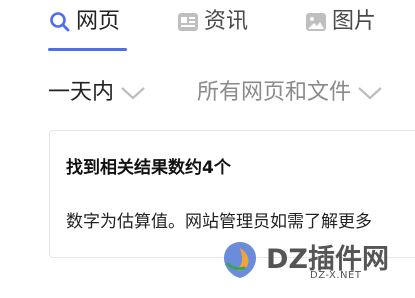 Image resolution: width=415 pixels, height=298 pixels. I want to click on file-type-filter-label: 所有网页和文件, so click(274, 92).